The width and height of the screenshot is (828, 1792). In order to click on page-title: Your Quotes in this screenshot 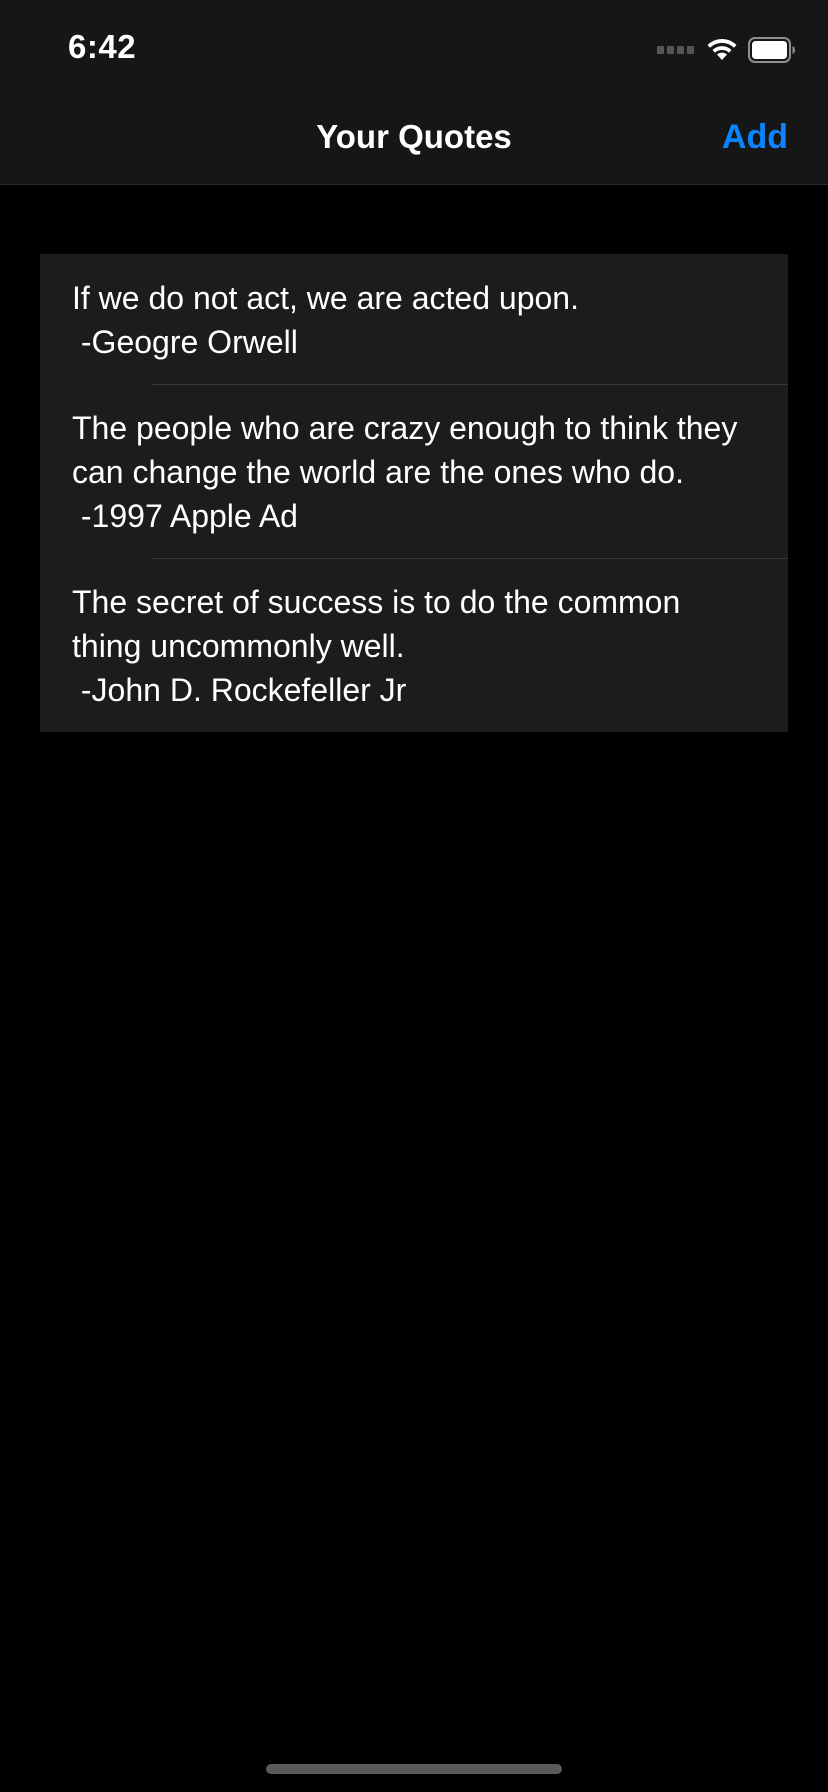, I will do `click(414, 136)`.